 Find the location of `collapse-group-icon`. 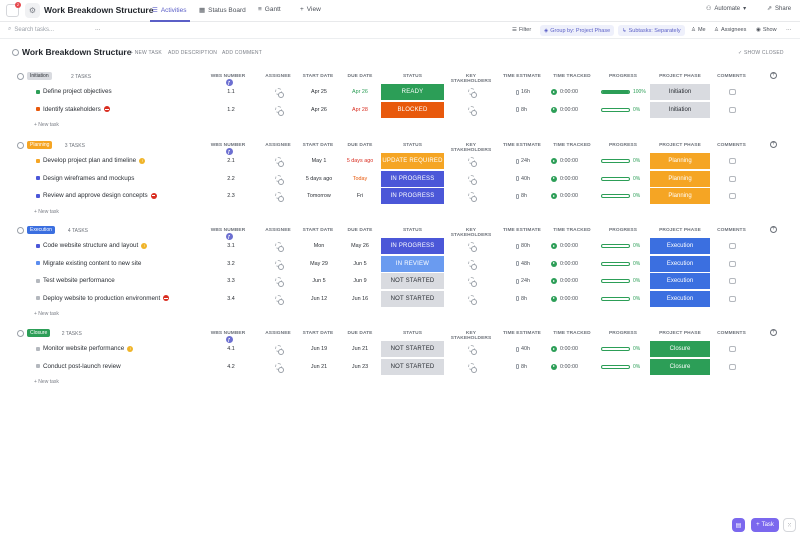

collapse-group-icon is located at coordinates (20, 145).